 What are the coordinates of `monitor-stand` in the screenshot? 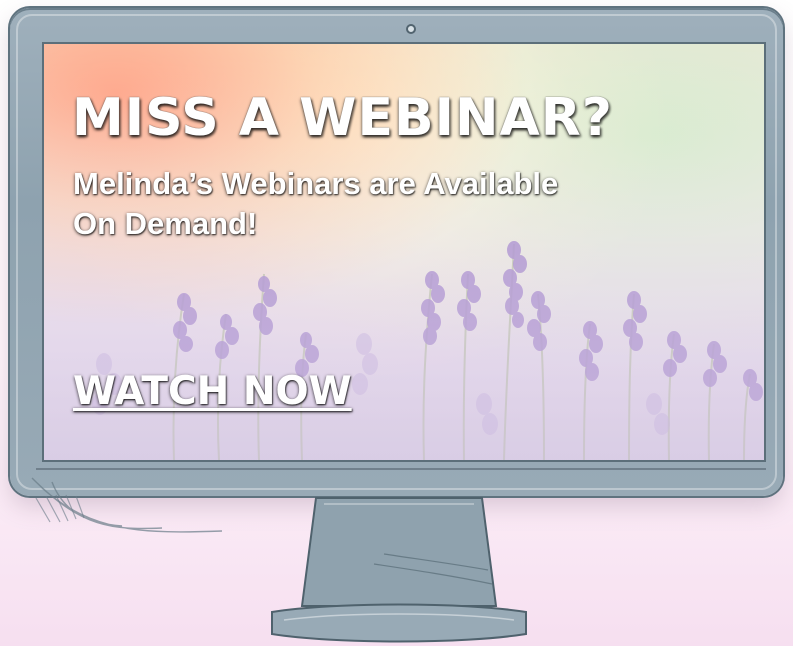 It's located at (399, 570).